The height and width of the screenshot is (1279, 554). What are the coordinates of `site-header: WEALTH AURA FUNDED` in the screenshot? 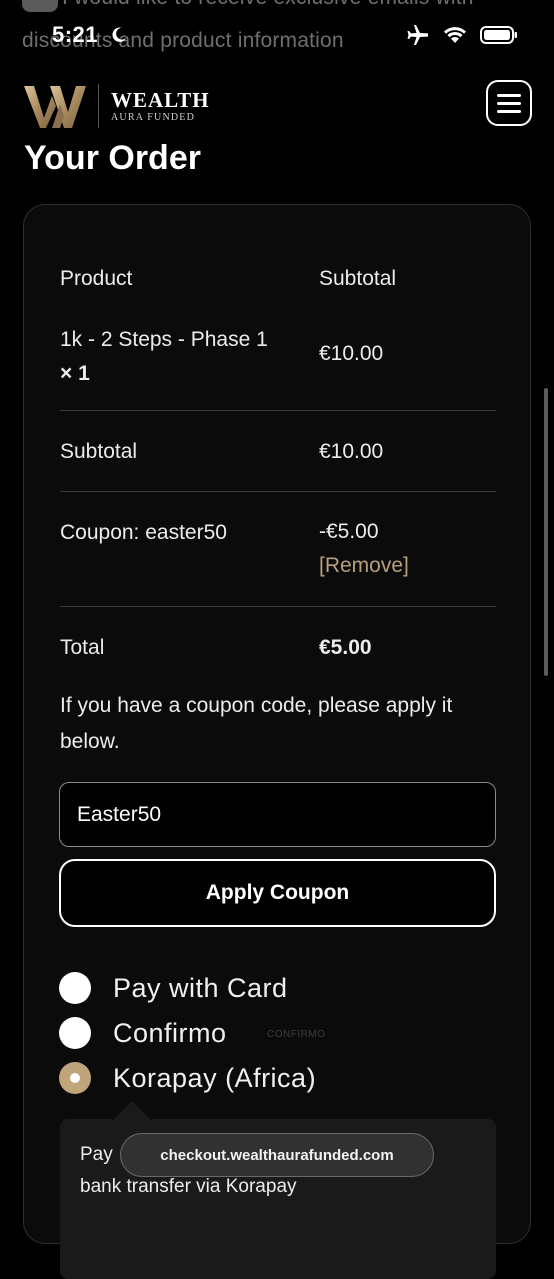 It's located at (277, 105).